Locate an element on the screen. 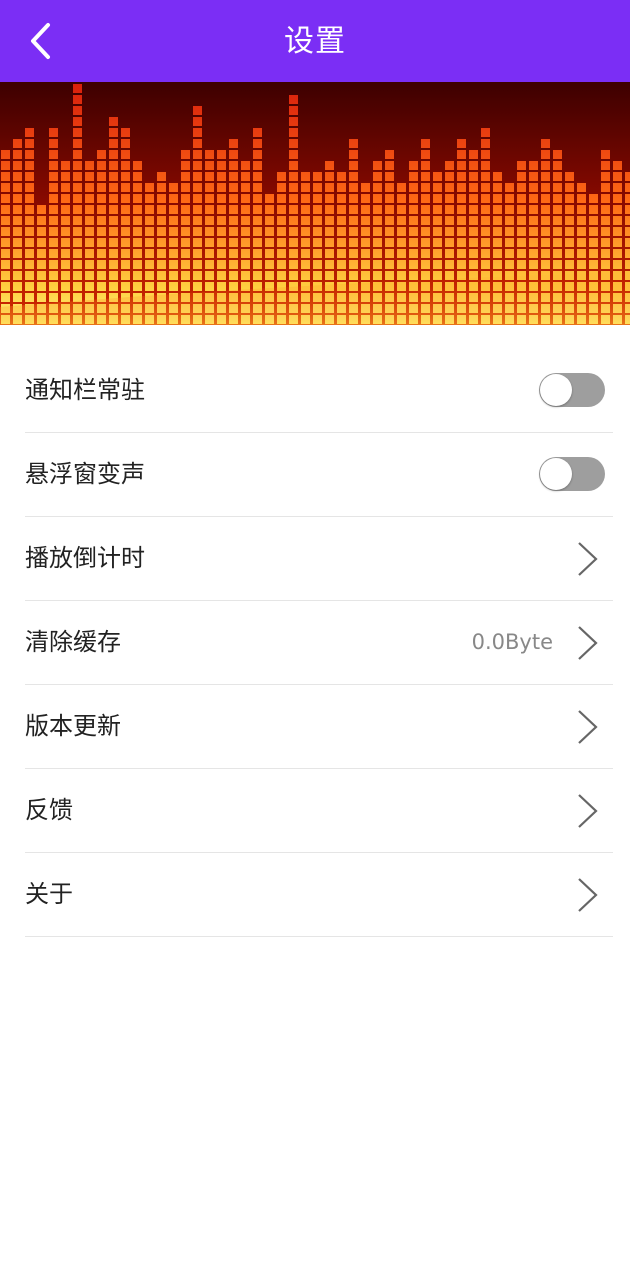  setting-notification-label: 通知栏常驻 is located at coordinates (85, 390).